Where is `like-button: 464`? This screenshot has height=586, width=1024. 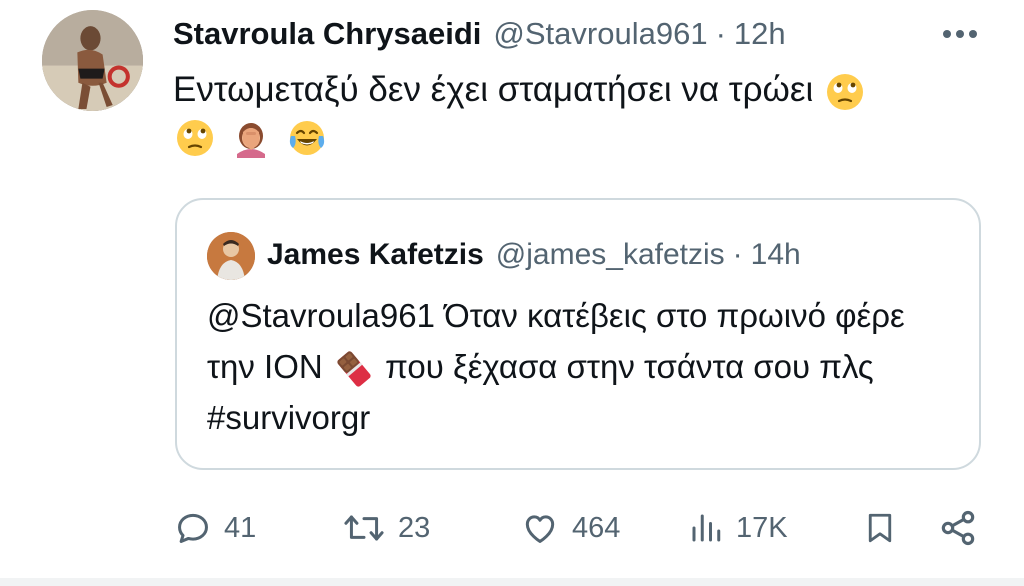 like-button: 464 is located at coordinates (570, 528).